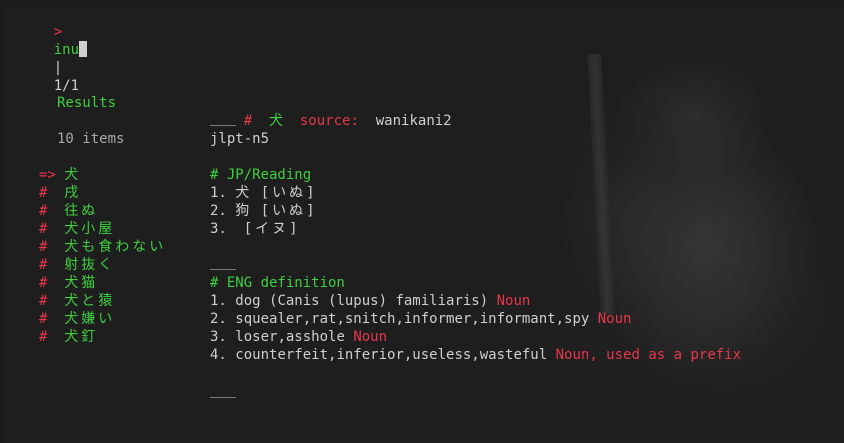 Image resolution: width=844 pixels, height=443 pixels. I want to click on match-count: 1/1, so click(66, 86).